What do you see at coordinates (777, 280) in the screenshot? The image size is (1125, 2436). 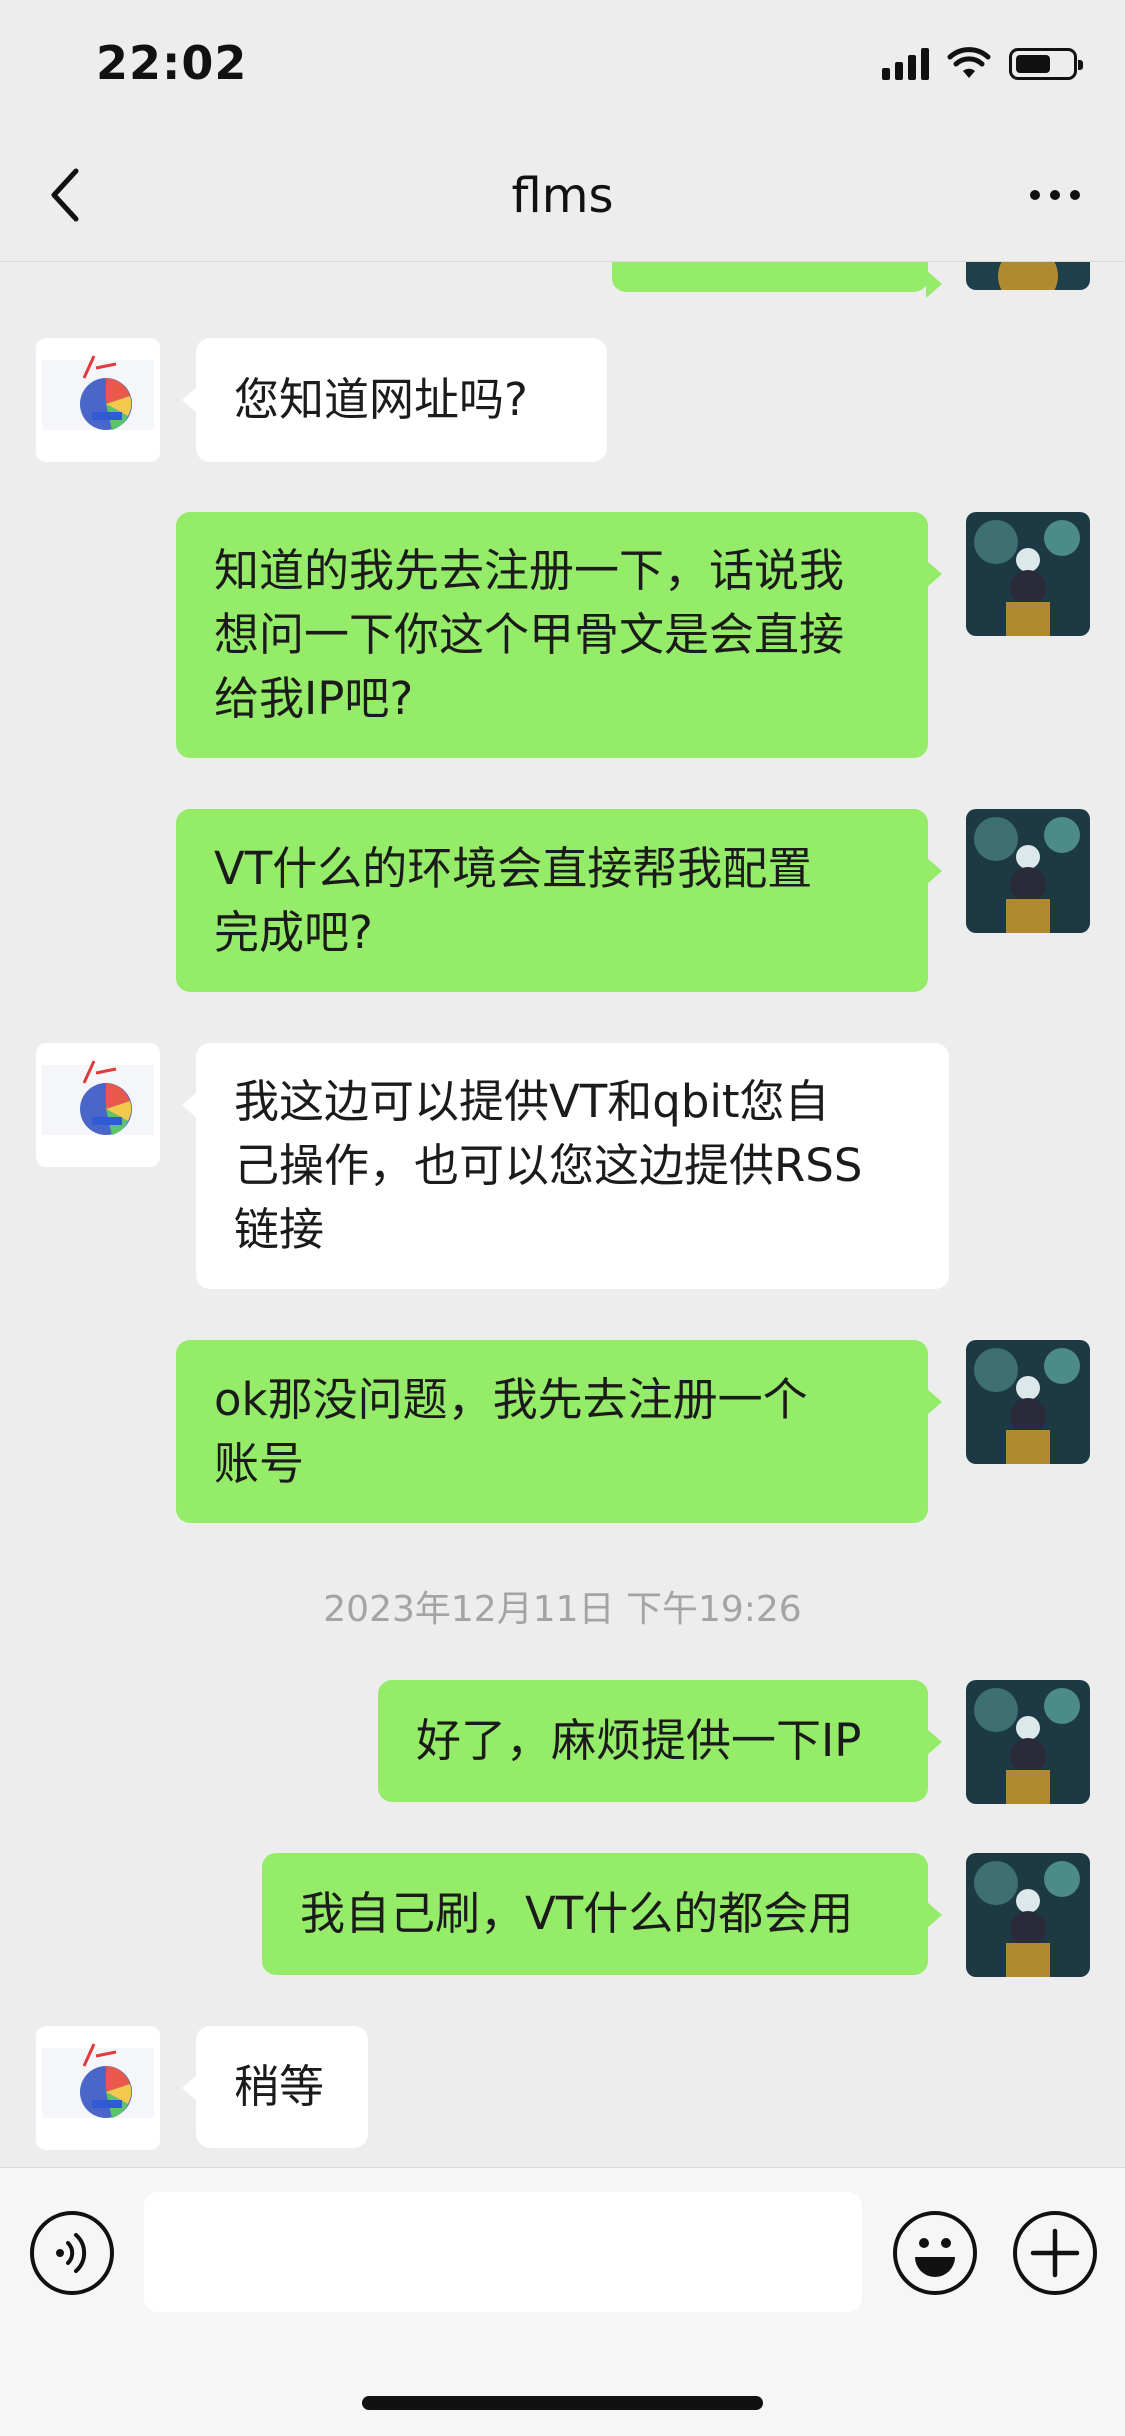 I see `message-bubble-partial` at bounding box center [777, 280].